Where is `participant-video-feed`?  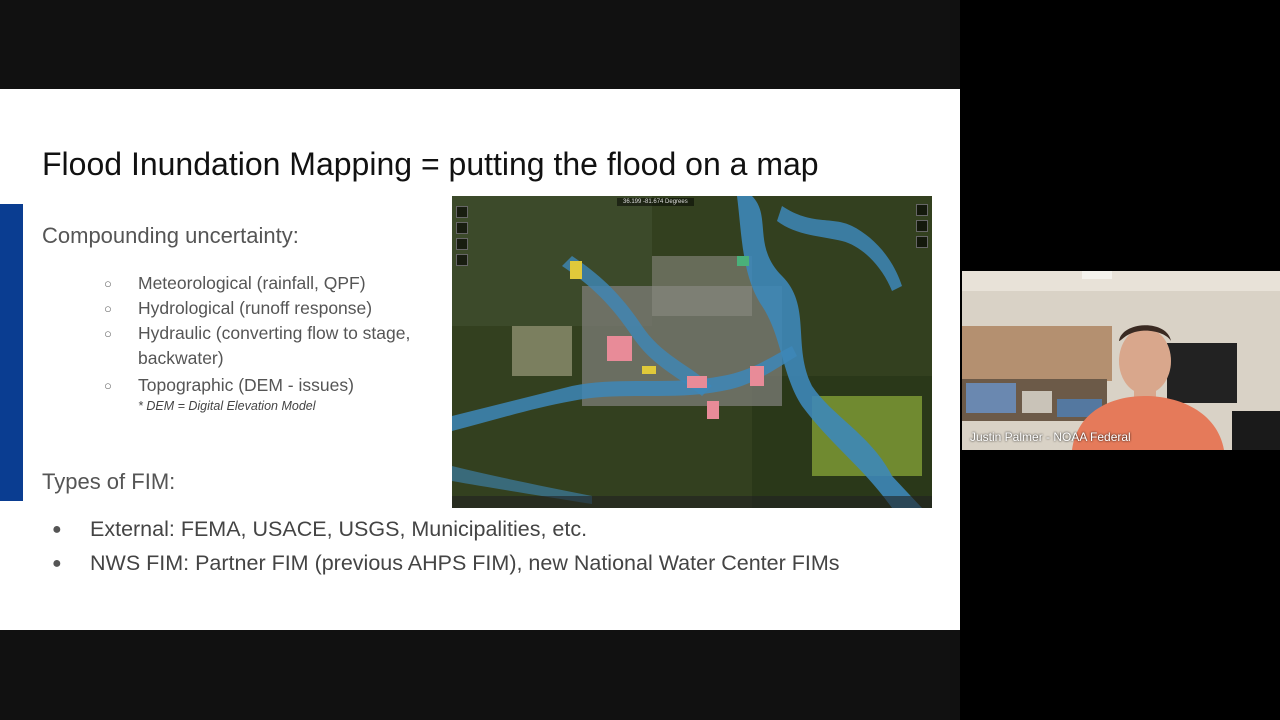
participant-video-feed is located at coordinates (1121, 360).